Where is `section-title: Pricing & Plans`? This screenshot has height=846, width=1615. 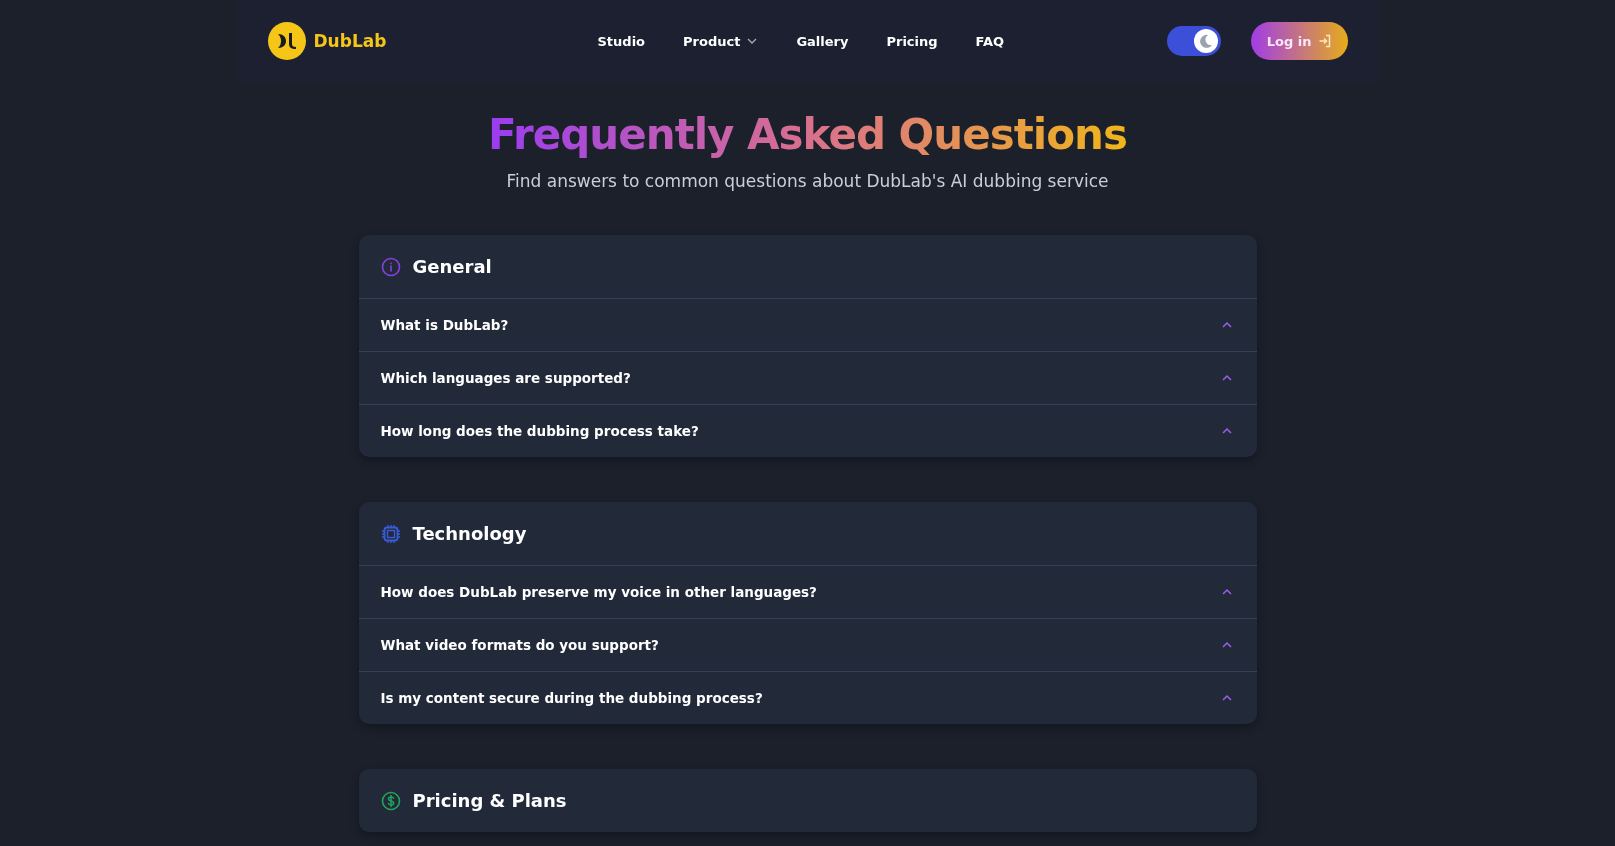
section-title: Pricing & Plans is located at coordinates (489, 800).